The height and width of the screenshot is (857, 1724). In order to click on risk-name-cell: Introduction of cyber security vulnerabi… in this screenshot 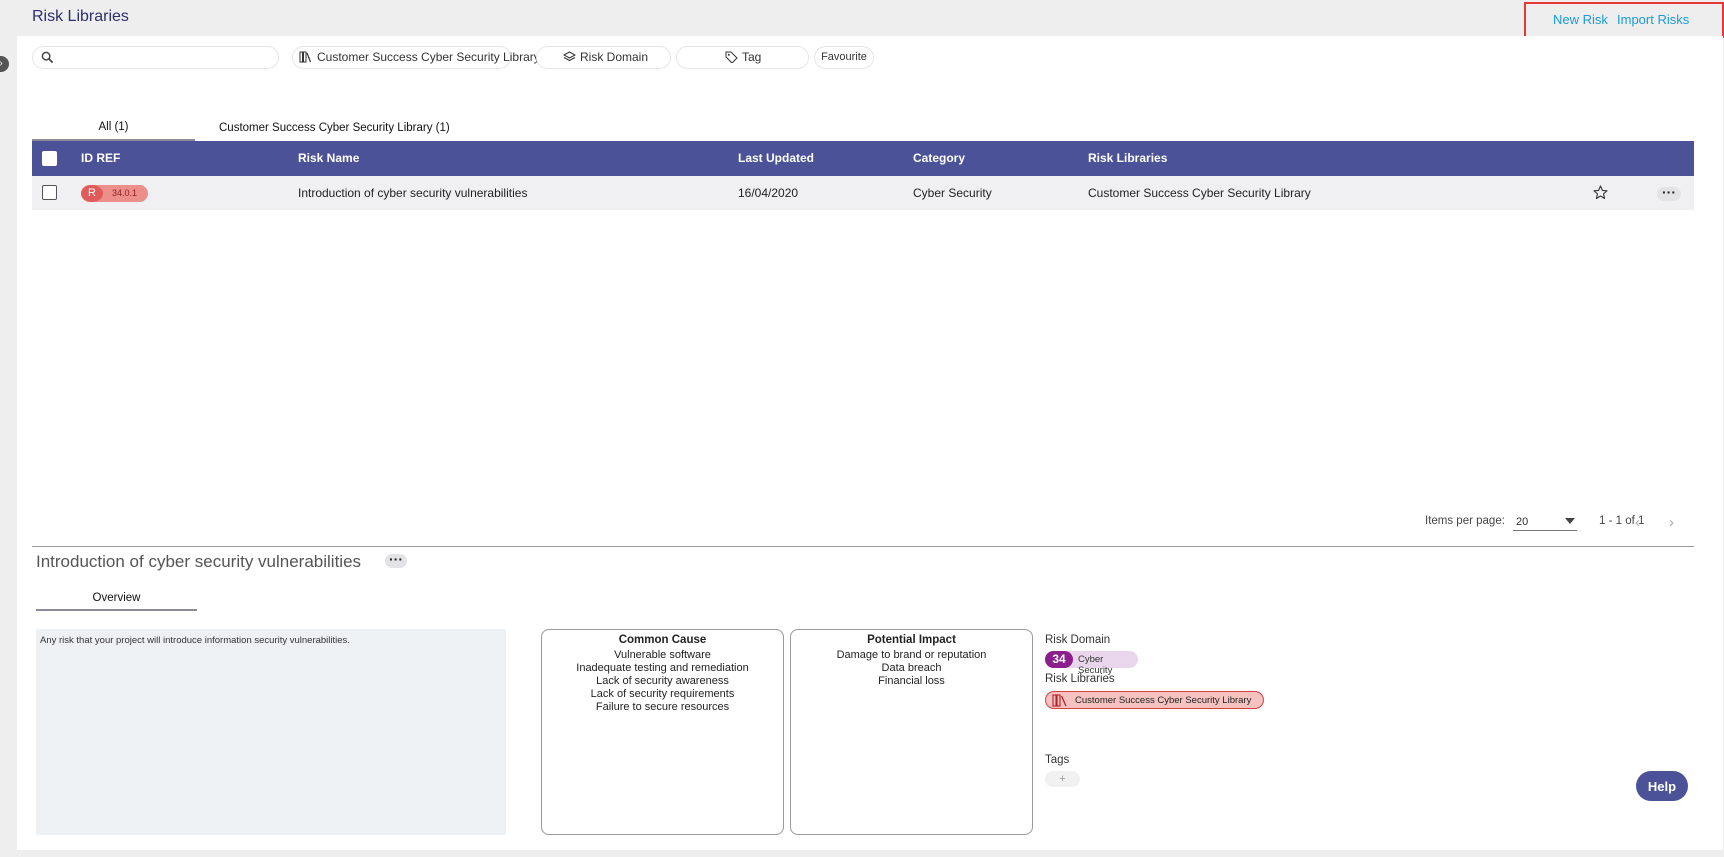, I will do `click(412, 193)`.